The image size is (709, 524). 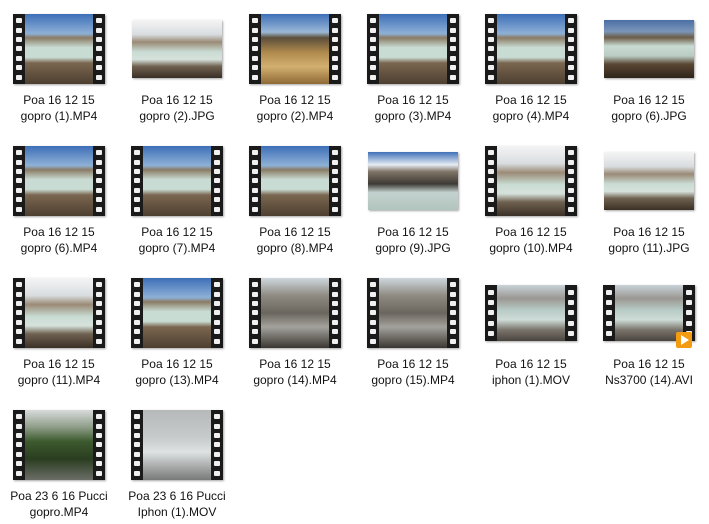 I want to click on file-item: Poa 16 12 15 gopro (15).MP4, so click(x=413, y=328).